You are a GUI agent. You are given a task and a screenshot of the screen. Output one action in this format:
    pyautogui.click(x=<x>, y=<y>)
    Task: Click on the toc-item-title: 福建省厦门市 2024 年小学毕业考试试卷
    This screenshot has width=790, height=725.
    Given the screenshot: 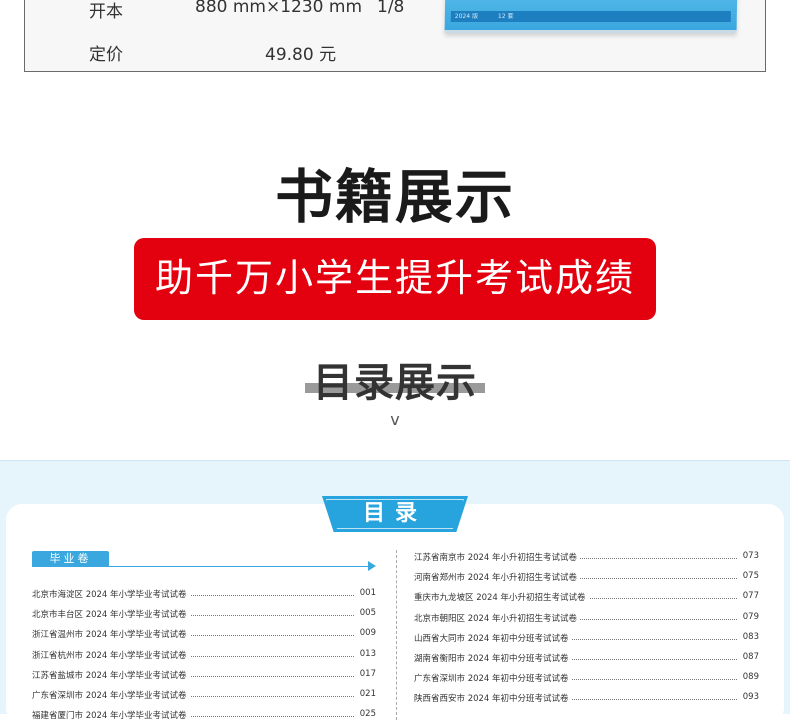 What is the action you would take?
    pyautogui.click(x=111, y=715)
    